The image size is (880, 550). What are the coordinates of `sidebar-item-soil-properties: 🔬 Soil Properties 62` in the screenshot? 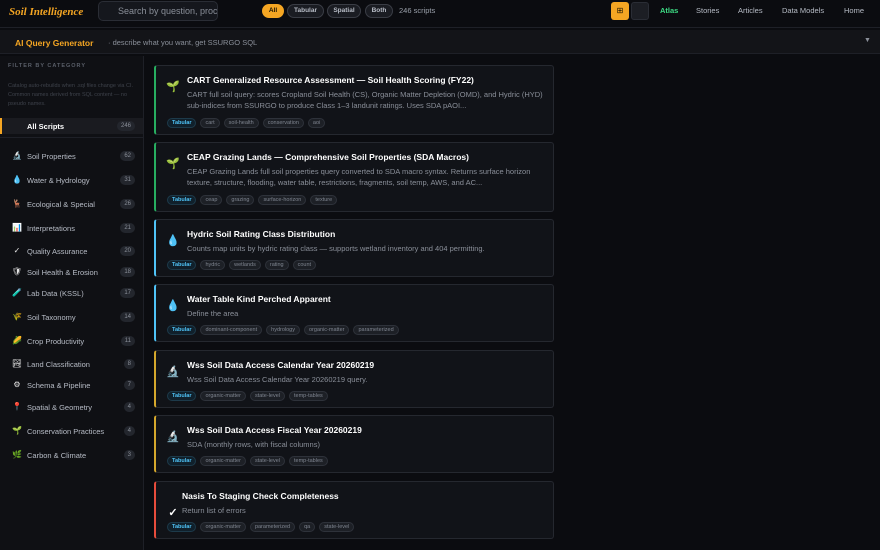 It's located at (71, 156).